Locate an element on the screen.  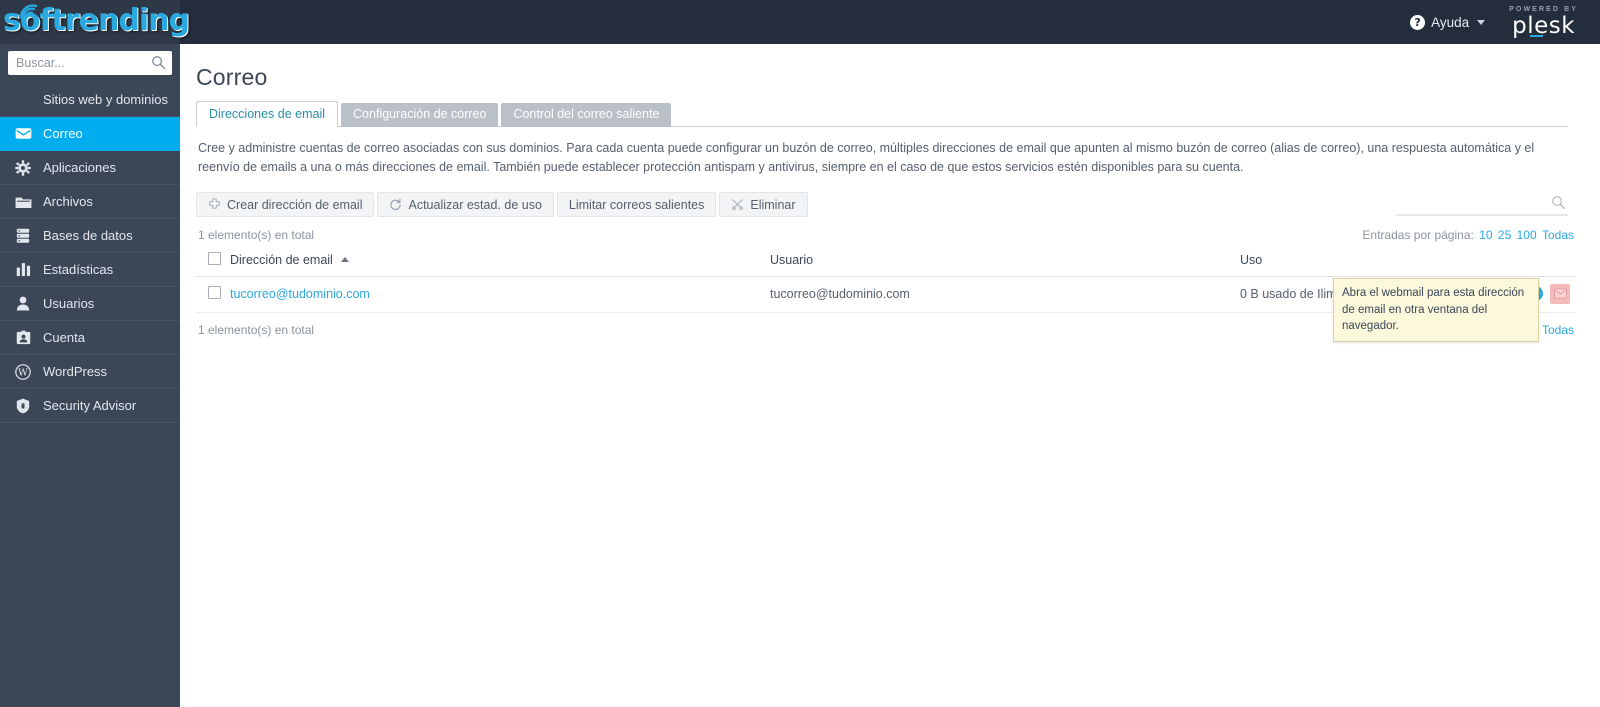
row-user-cell: tucorreo@tudominio.com is located at coordinates (1005, 294).